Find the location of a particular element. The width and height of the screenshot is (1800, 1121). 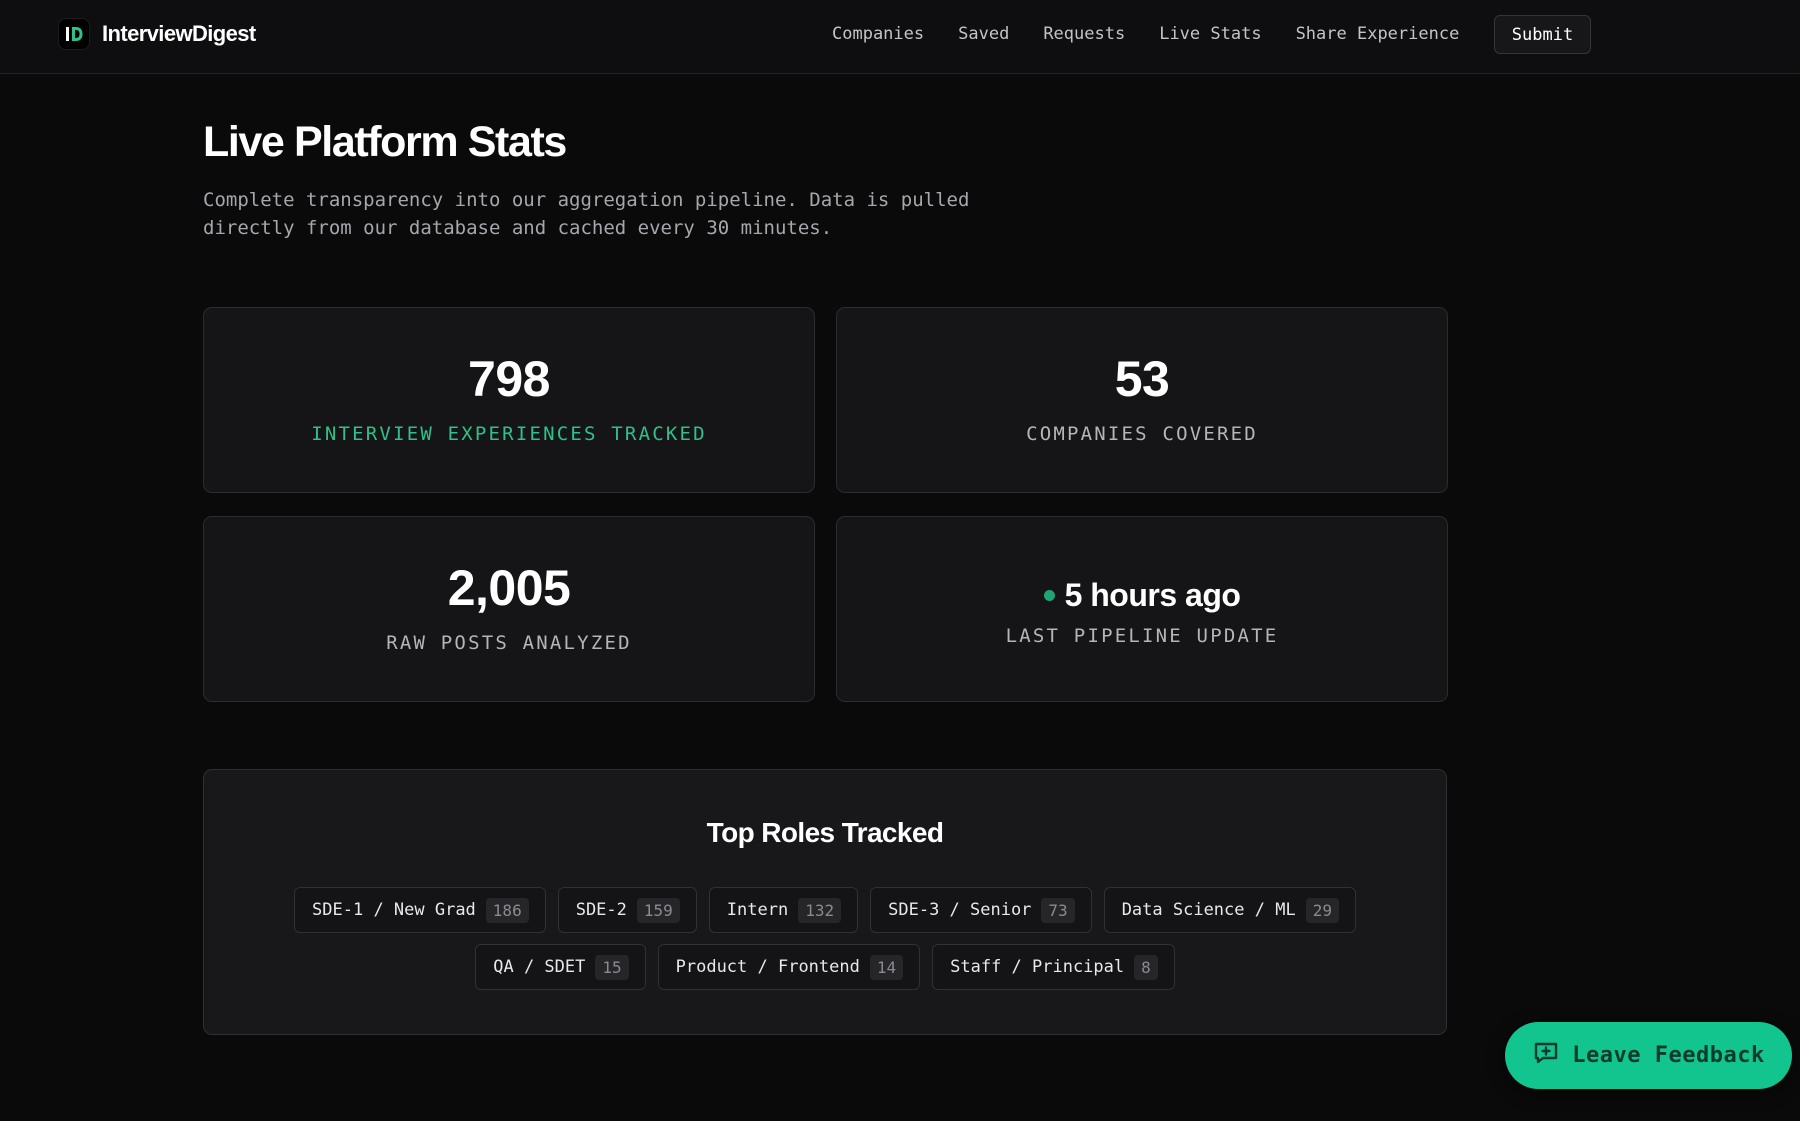

submit-button: Submit is located at coordinates (1542, 34).